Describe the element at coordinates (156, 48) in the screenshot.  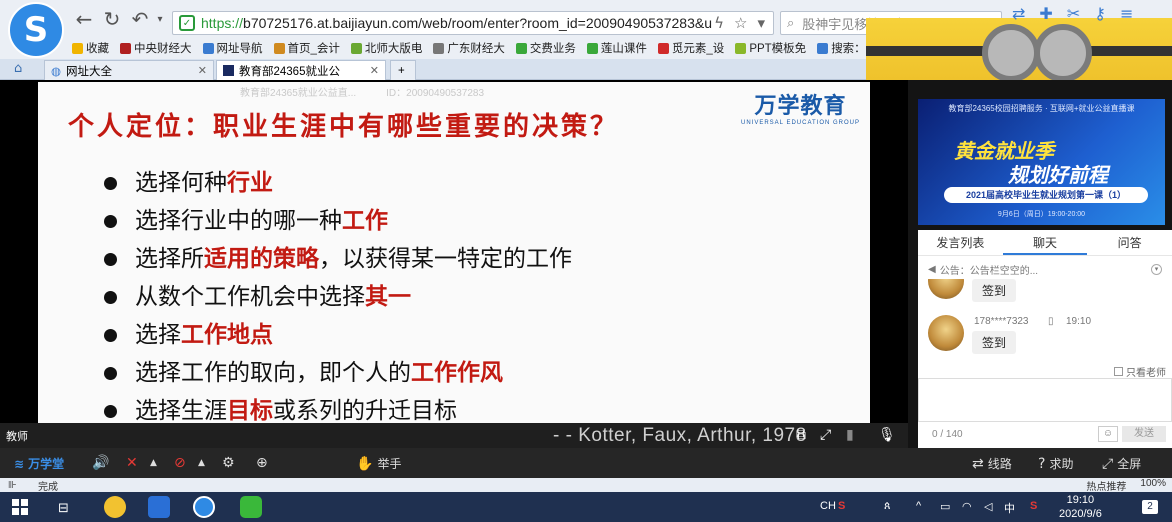
I see `favorite-link: 中央财经大` at that location.